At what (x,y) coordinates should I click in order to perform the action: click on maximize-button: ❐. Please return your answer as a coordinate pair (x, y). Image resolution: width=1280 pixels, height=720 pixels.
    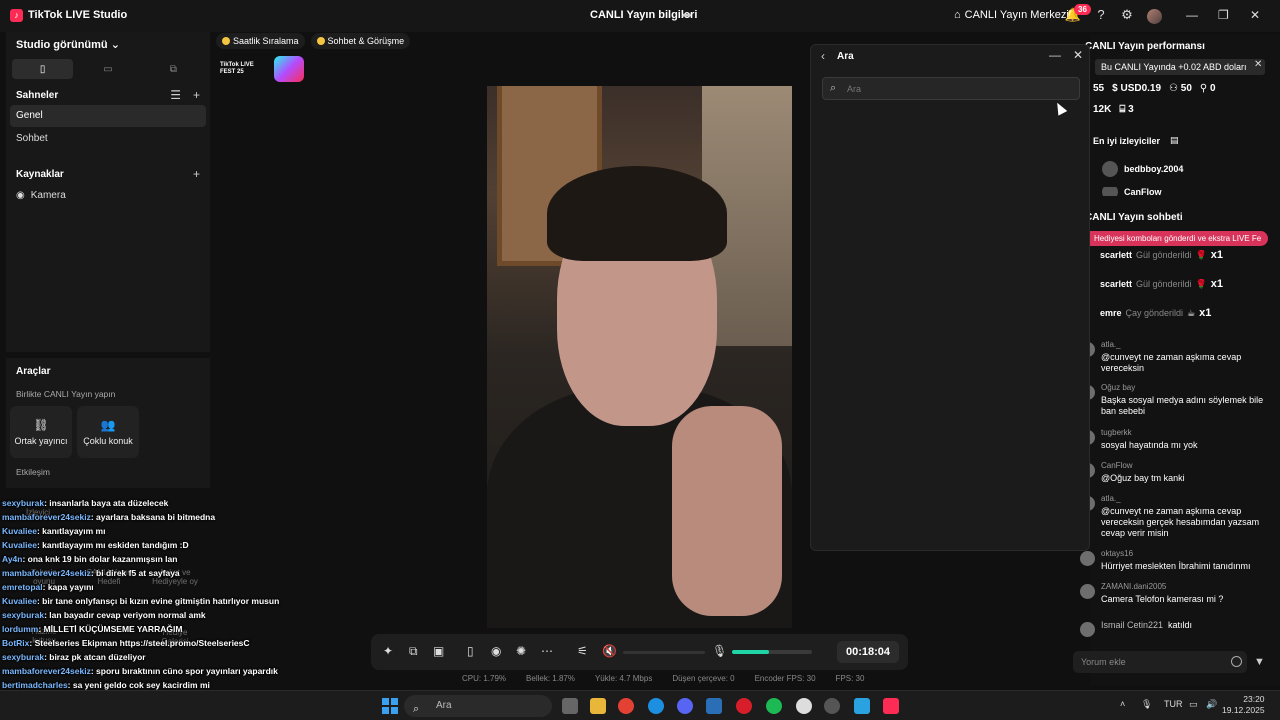
    Looking at the image, I should click on (1223, 15).